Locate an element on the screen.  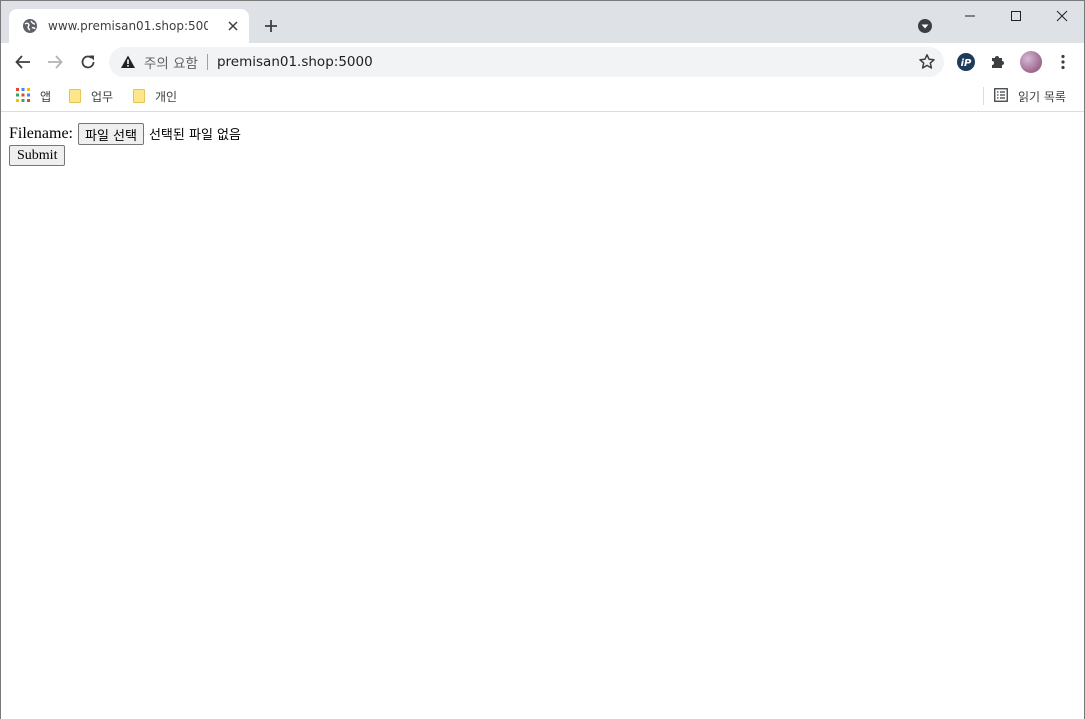
ip-extension-icon: iP is located at coordinates (966, 62).